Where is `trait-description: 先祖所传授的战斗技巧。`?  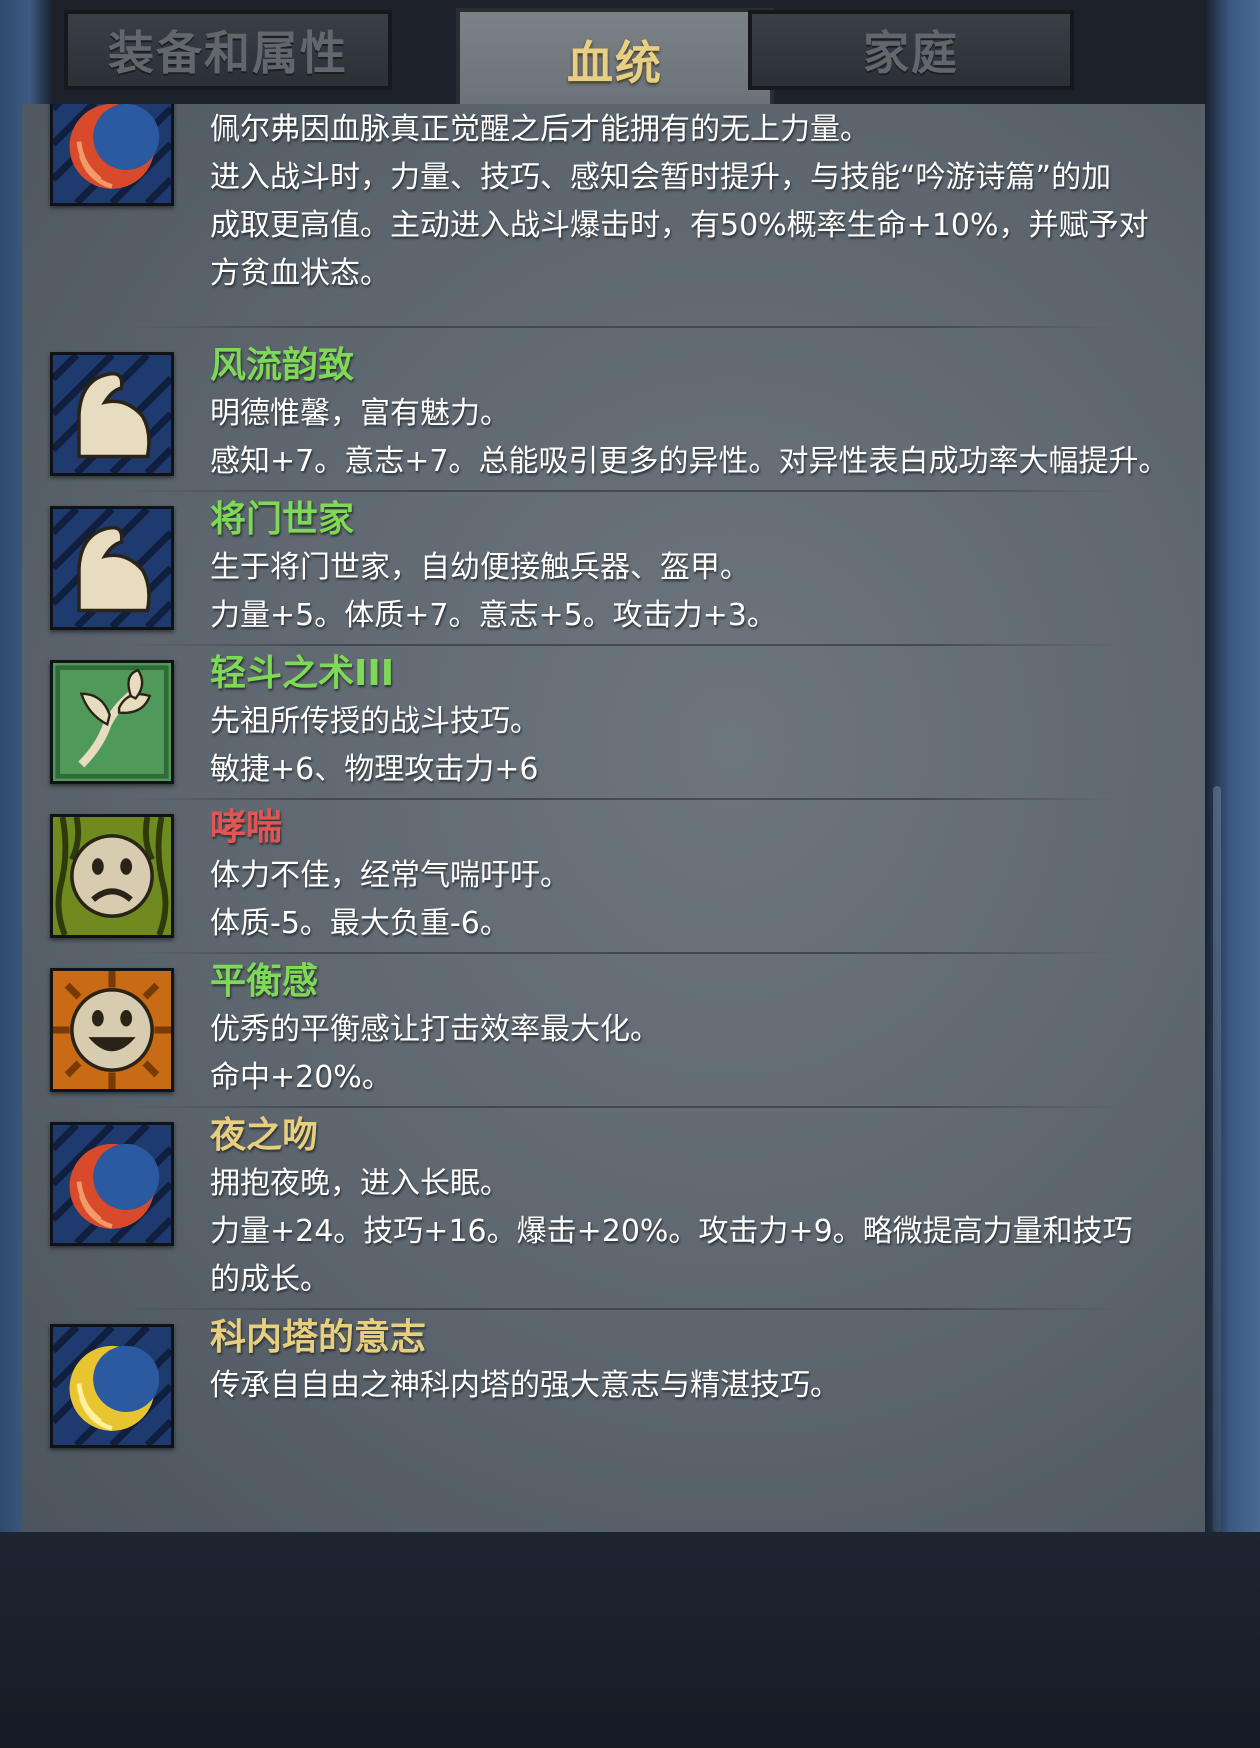
trait-description: 先祖所传授的战斗技巧。 is located at coordinates (375, 721).